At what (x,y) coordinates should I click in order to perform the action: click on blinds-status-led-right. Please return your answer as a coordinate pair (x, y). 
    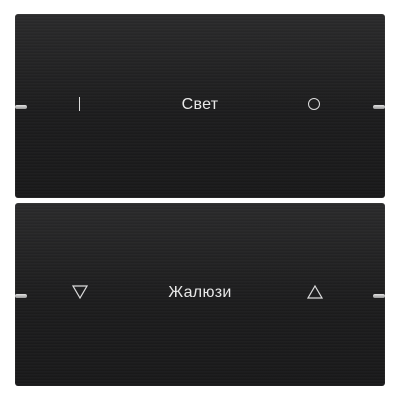
    Looking at the image, I should click on (379, 296).